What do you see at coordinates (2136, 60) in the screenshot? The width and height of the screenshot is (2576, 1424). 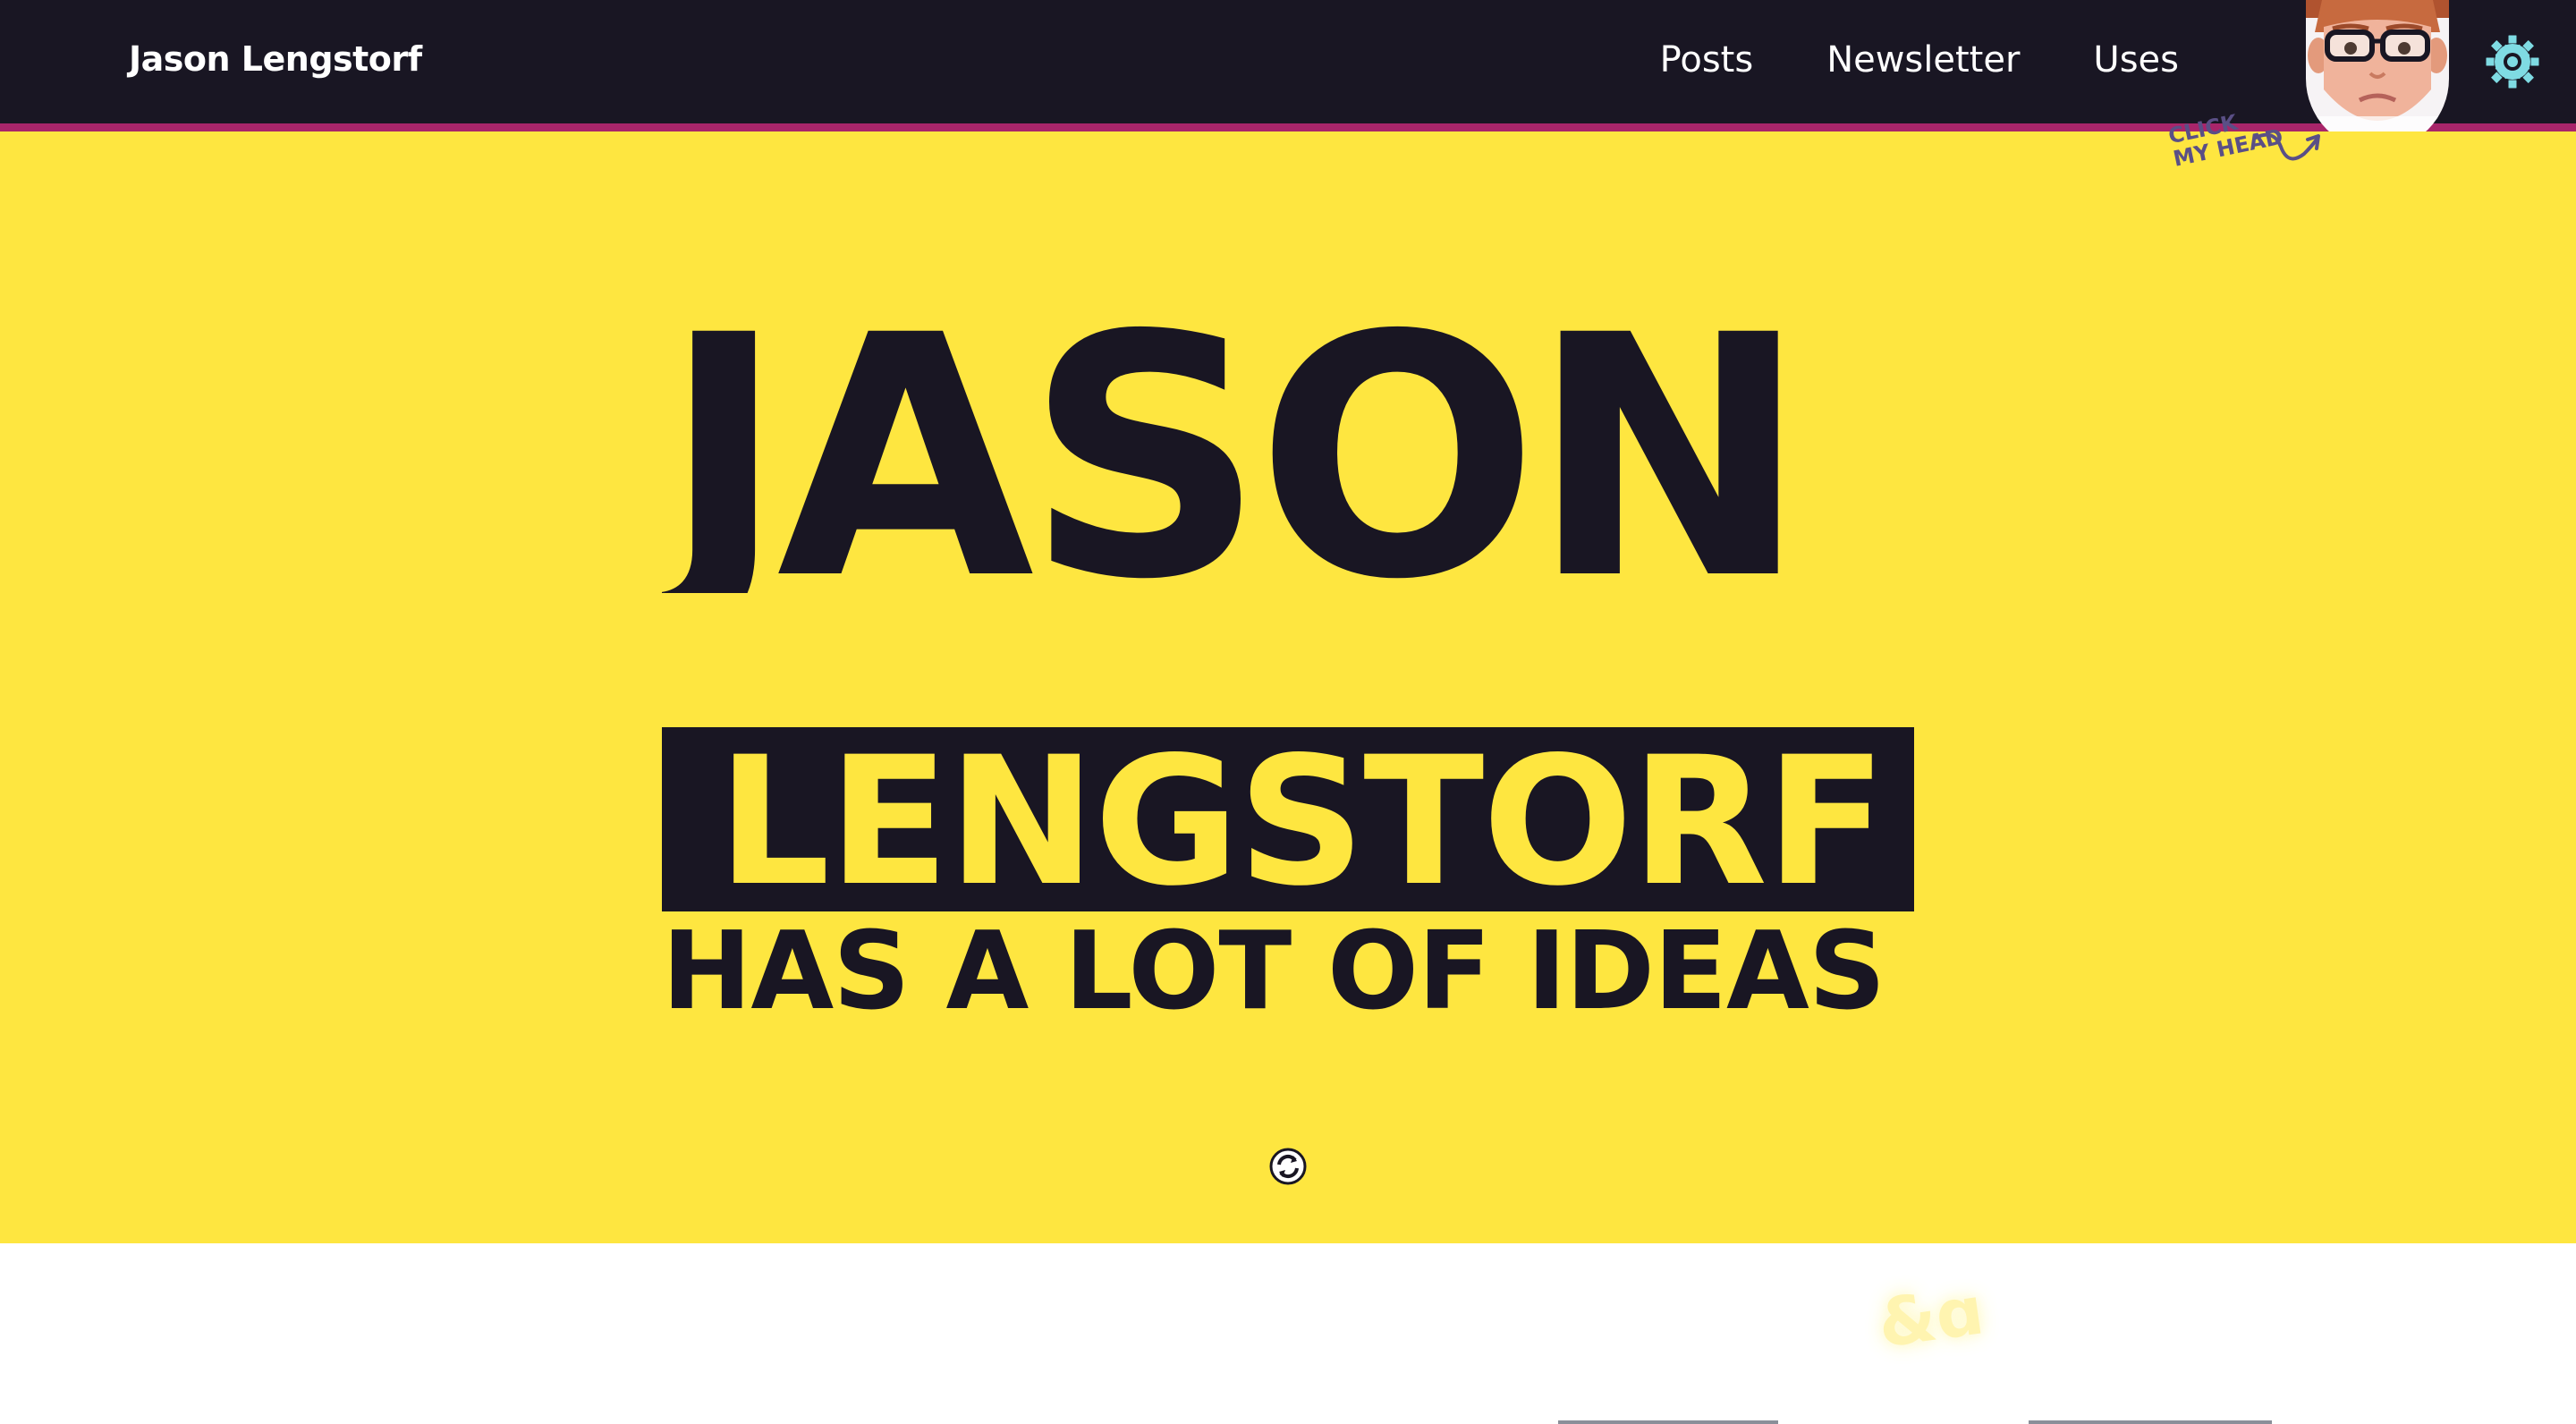 I see `nav-link-uses: Uses` at bounding box center [2136, 60].